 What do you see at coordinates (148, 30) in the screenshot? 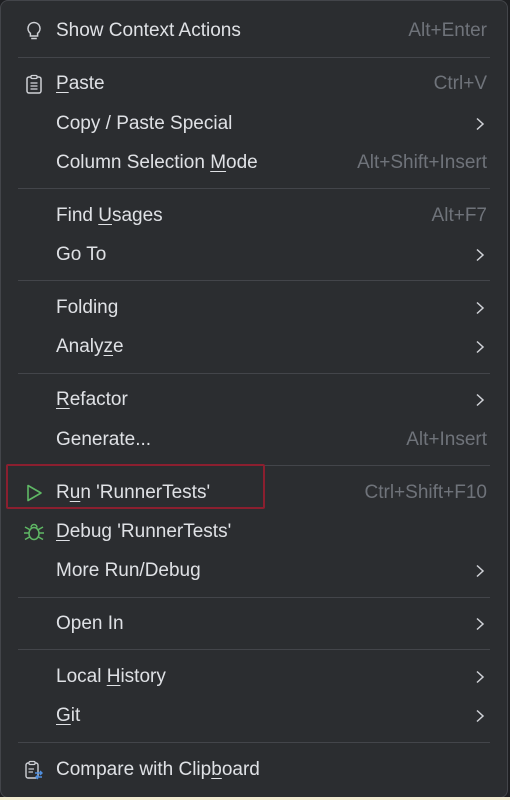
I see `menu-item-label: Show Context Actions` at bounding box center [148, 30].